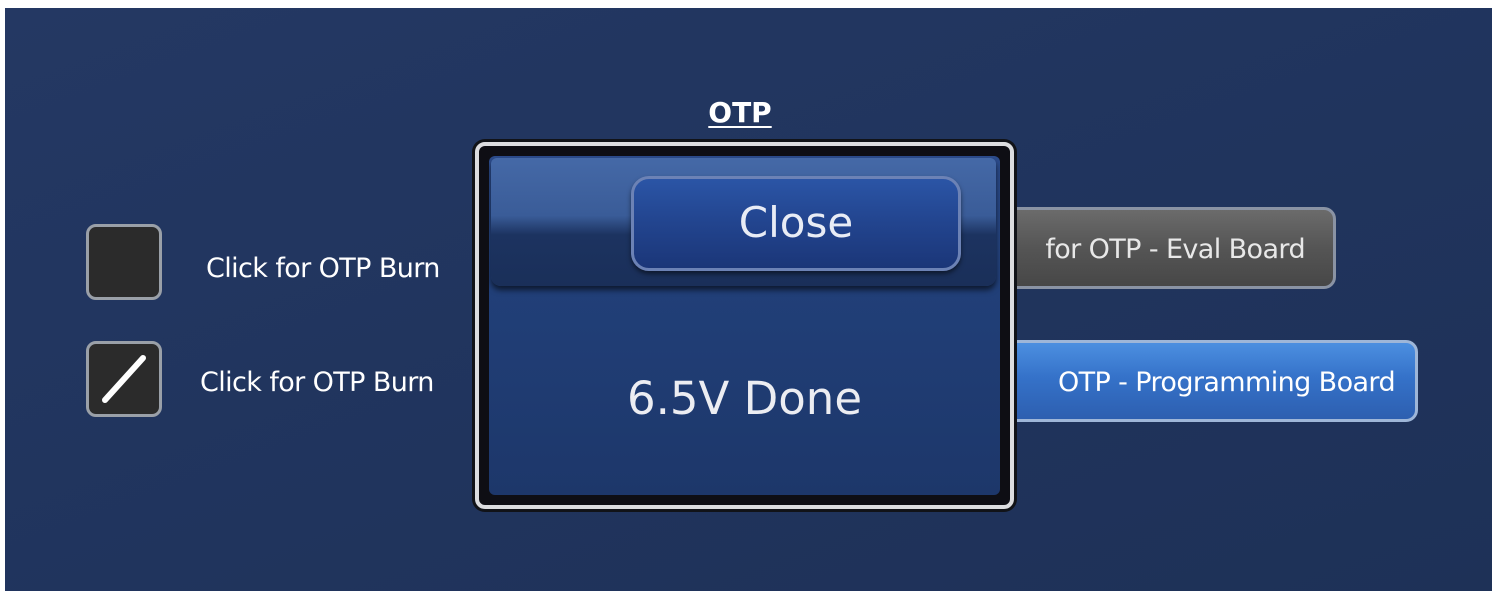 Image resolution: width=1499 pixels, height=593 pixels. I want to click on status-message: 6.5V Done, so click(744, 398).